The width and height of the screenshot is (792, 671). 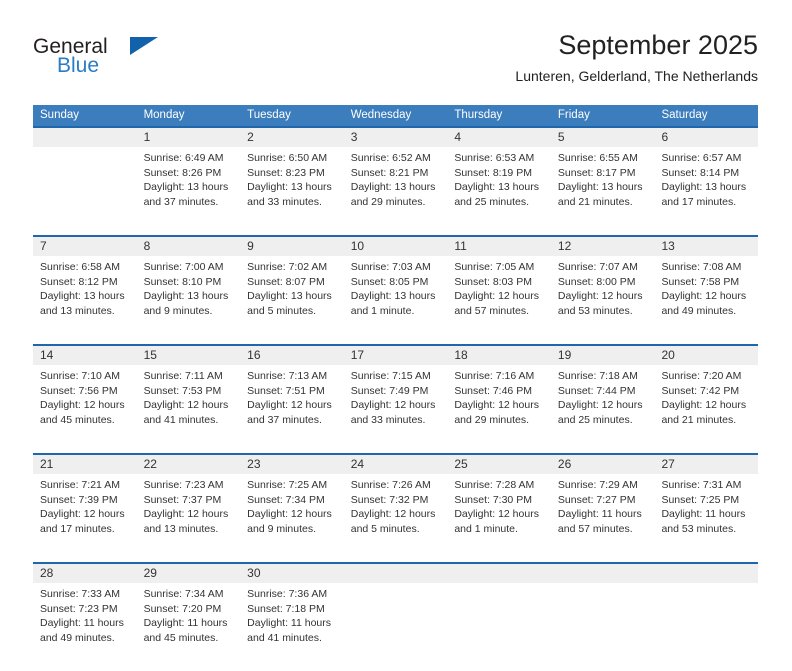 I want to click on sunset-text: Sunset: 8:03 PM, so click(x=493, y=281).